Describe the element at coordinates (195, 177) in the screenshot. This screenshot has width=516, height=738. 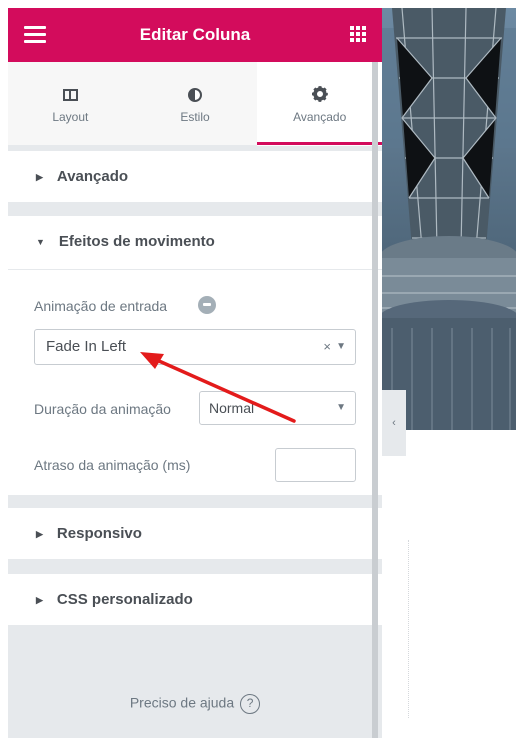
I see `section-advanced: ▶ Avançado` at that location.